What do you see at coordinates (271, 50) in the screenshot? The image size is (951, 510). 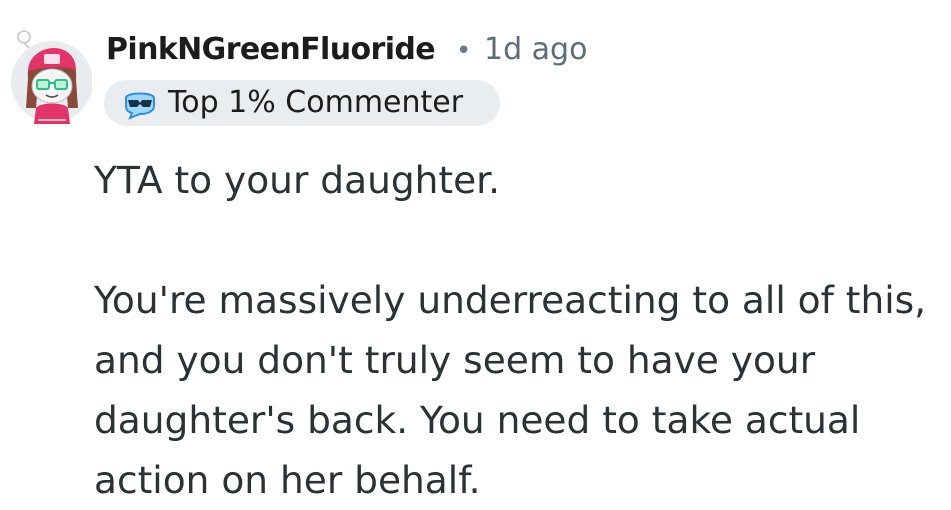 I see `comment-author: PinkNGreenFluoride` at bounding box center [271, 50].